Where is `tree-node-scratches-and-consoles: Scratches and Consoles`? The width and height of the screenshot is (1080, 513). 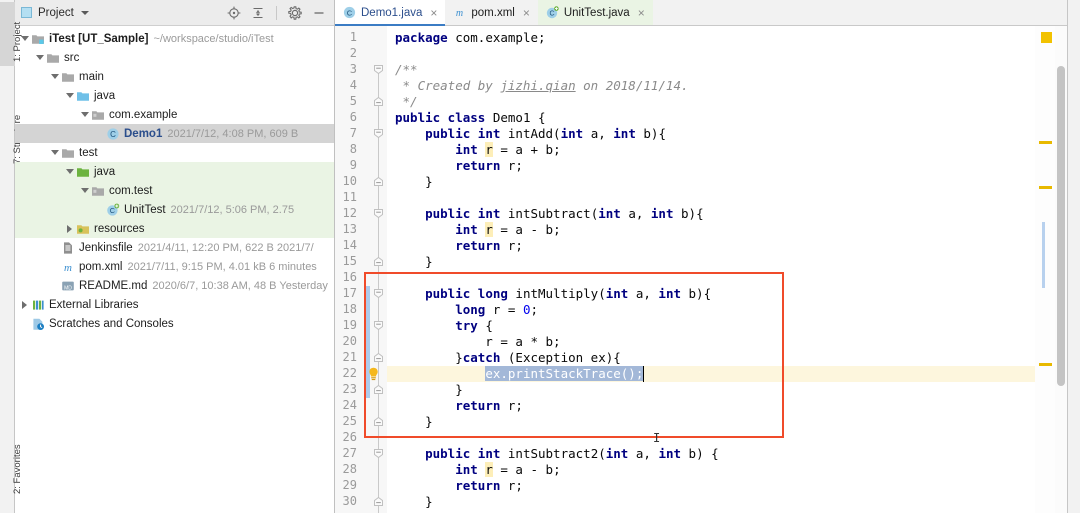
tree-node-scratches-and-consoles: Scratches and Consoles is located at coordinates (174, 323).